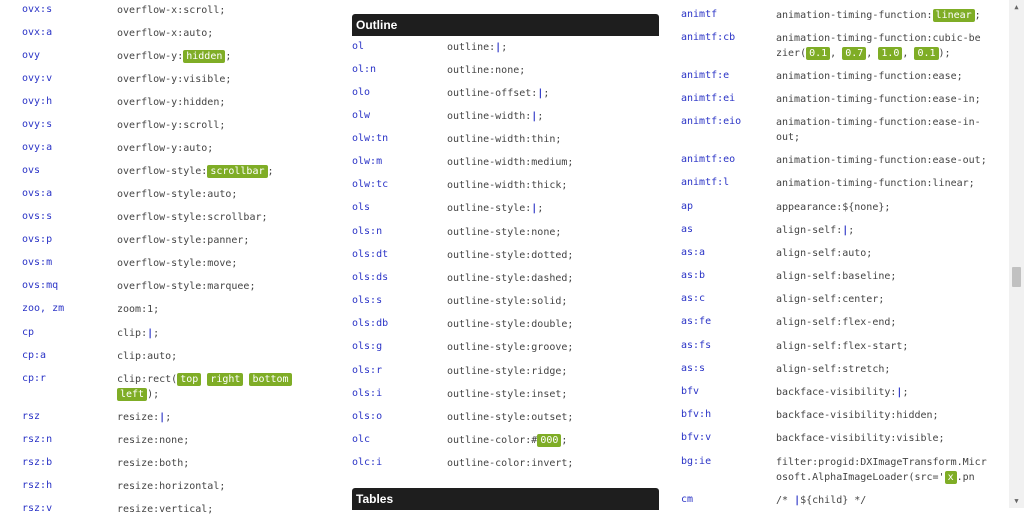  Describe the element at coordinates (370, 277) in the screenshot. I see `abbreviation-key: ols:ds` at that location.